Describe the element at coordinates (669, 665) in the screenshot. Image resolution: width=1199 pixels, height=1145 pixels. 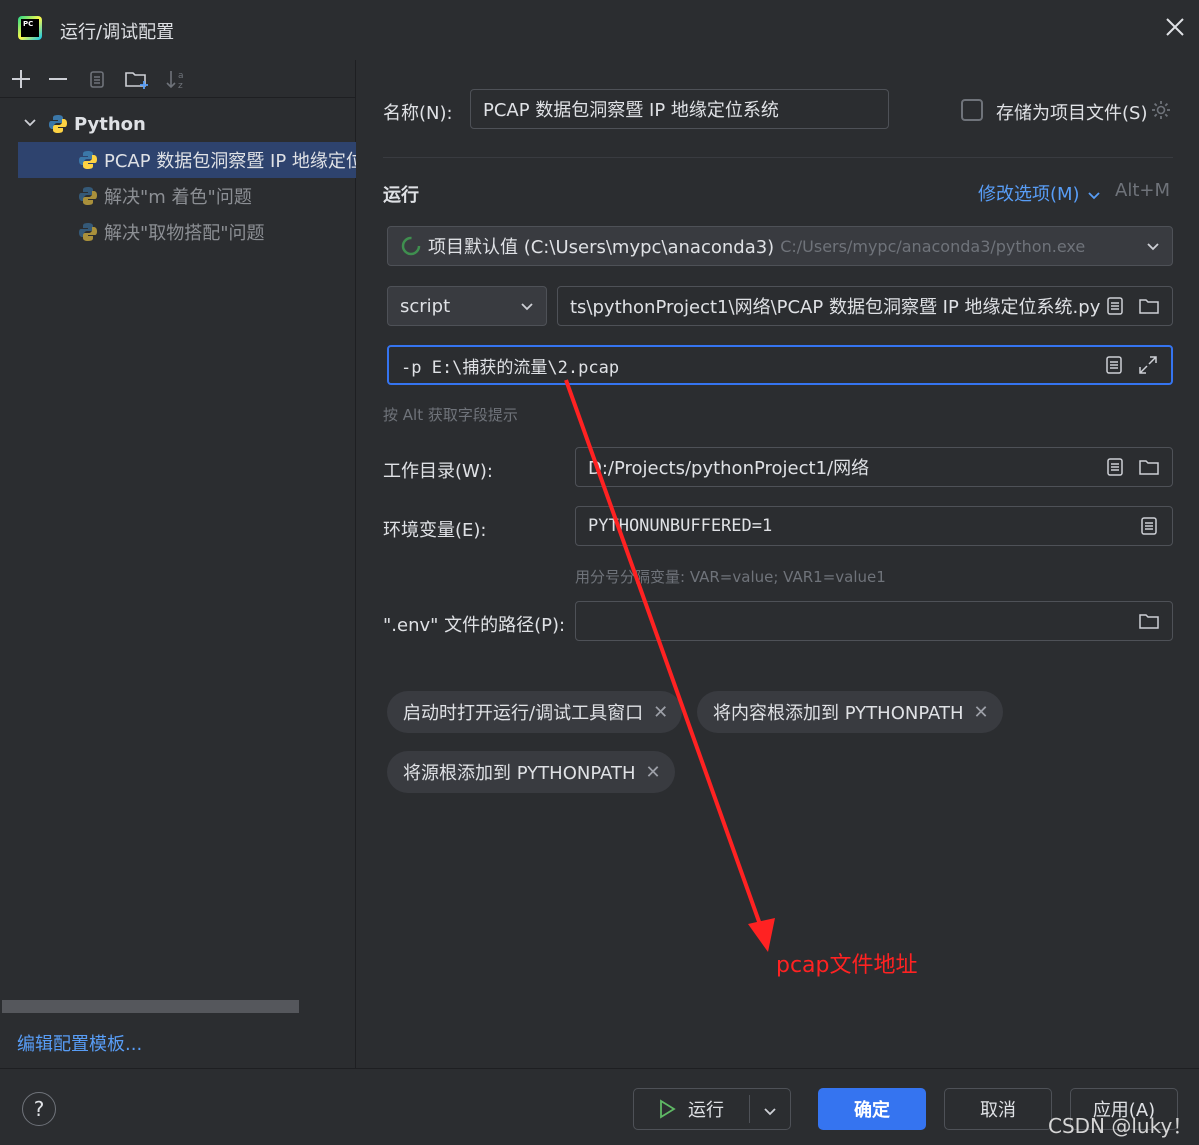
I see `annotation-arrow` at that location.